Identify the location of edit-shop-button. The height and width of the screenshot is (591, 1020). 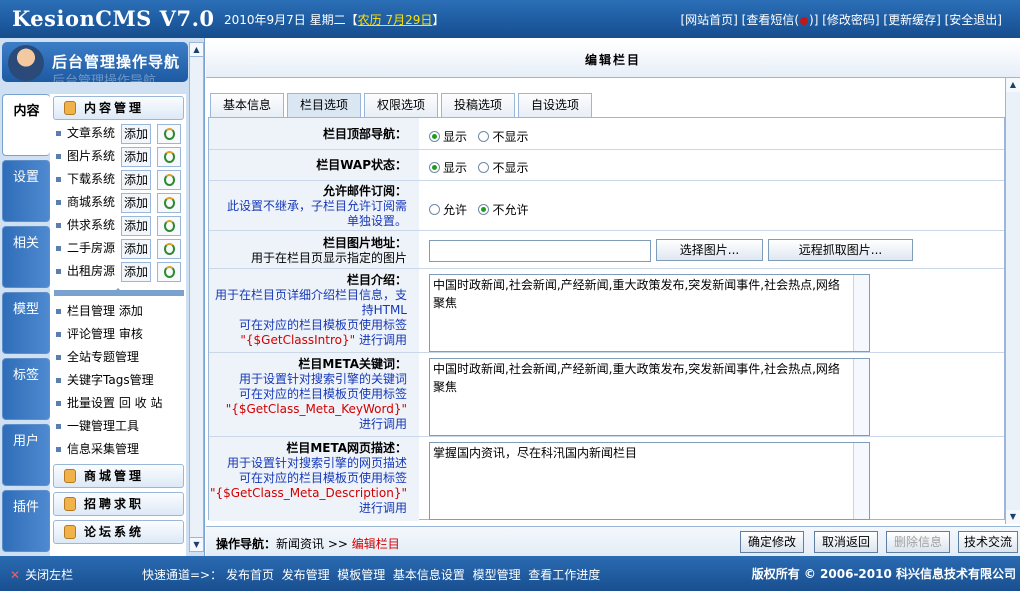
(169, 203).